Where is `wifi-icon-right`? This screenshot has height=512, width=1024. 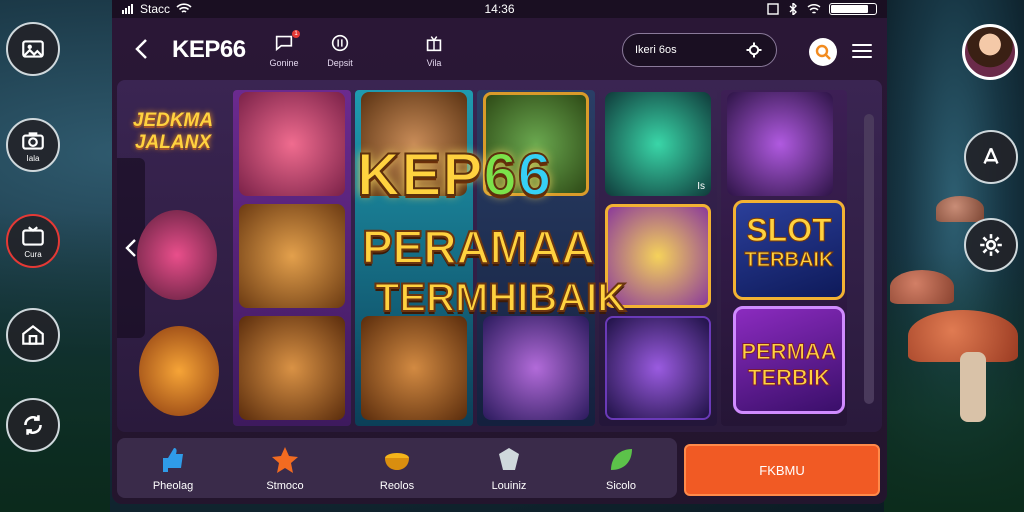 wifi-icon-right is located at coordinates (814, 8).